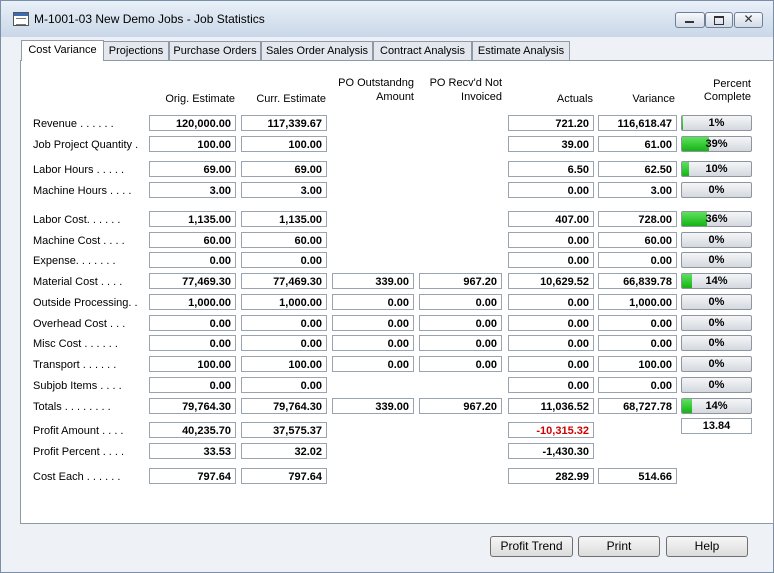 The height and width of the screenshot is (573, 774). Describe the element at coordinates (748, 20) in the screenshot. I see `close-button: ✕` at that location.